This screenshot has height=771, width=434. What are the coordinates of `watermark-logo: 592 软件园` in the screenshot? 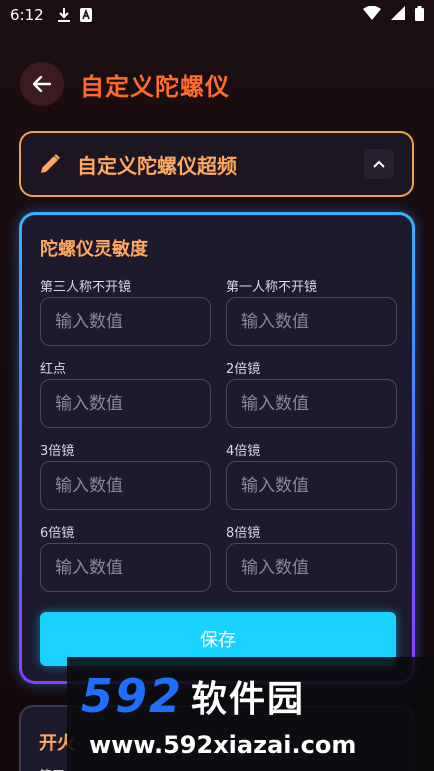 It's located at (193, 696).